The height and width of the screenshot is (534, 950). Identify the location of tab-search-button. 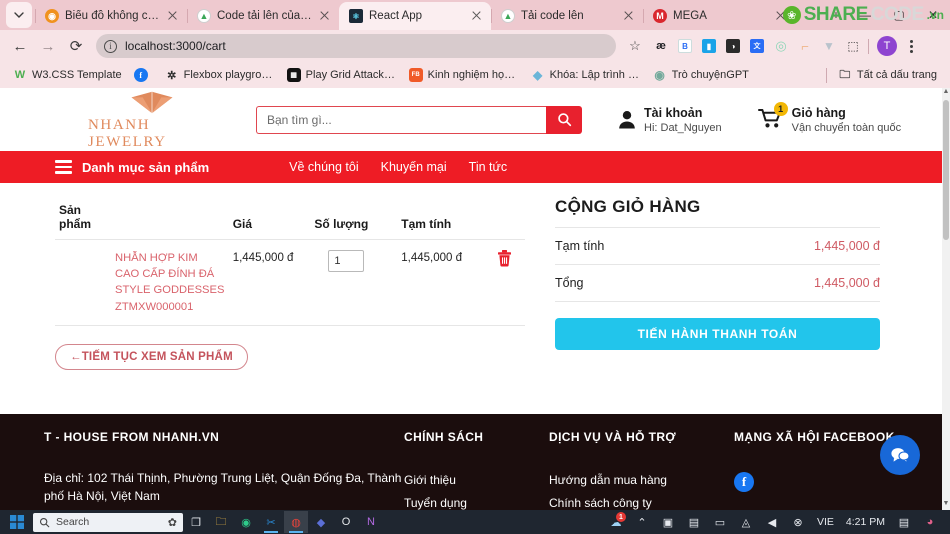
(19, 15).